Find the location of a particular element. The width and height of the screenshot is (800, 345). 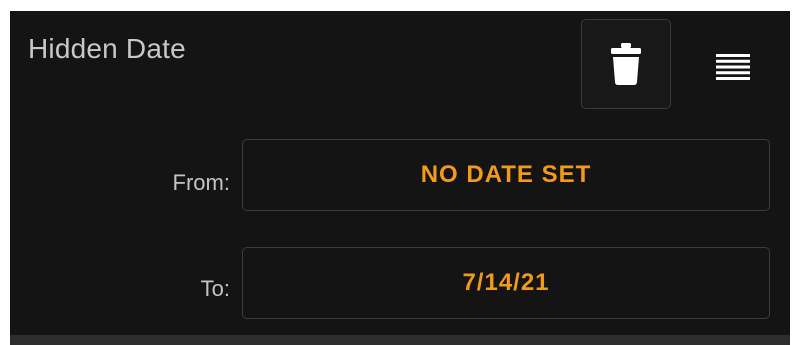

menu-button is located at coordinates (733, 67).